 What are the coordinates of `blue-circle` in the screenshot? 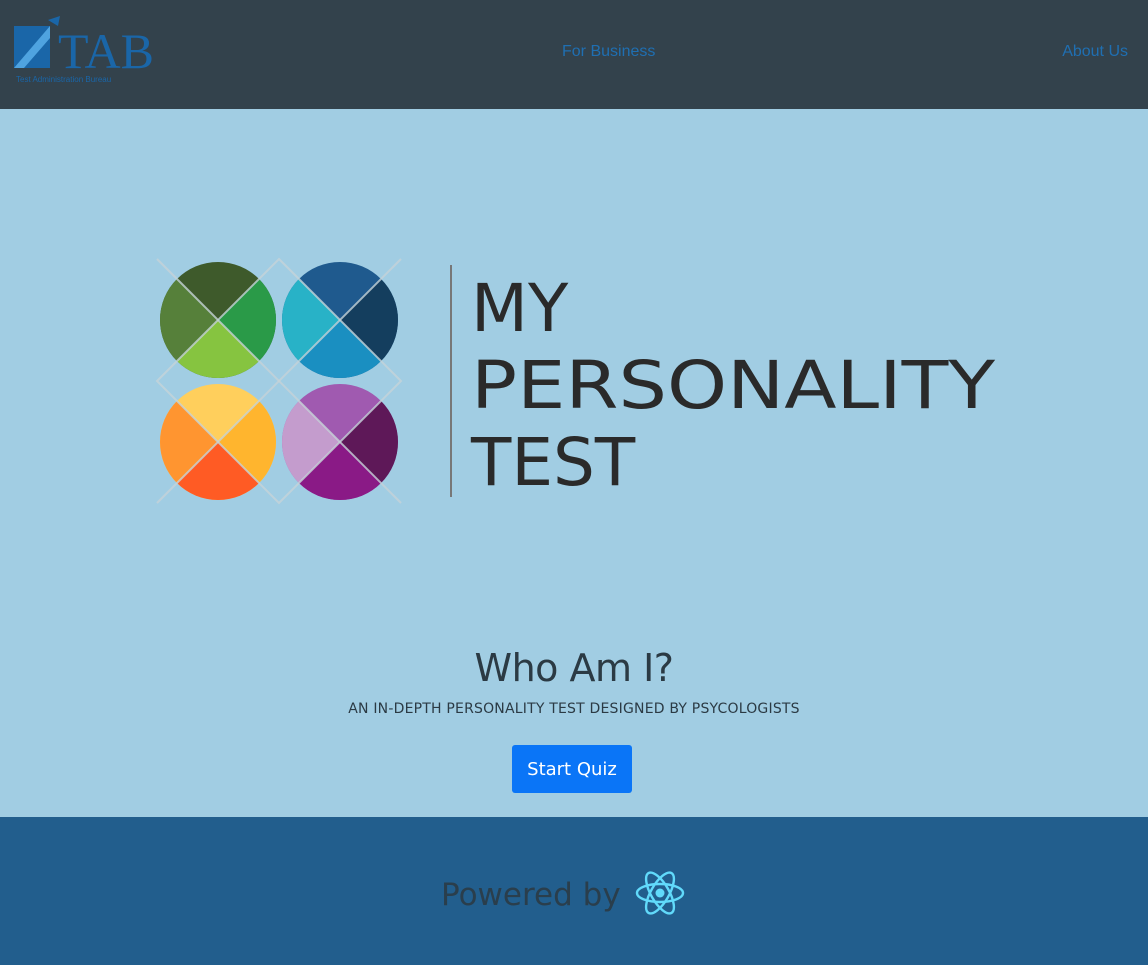 It's located at (340, 320).